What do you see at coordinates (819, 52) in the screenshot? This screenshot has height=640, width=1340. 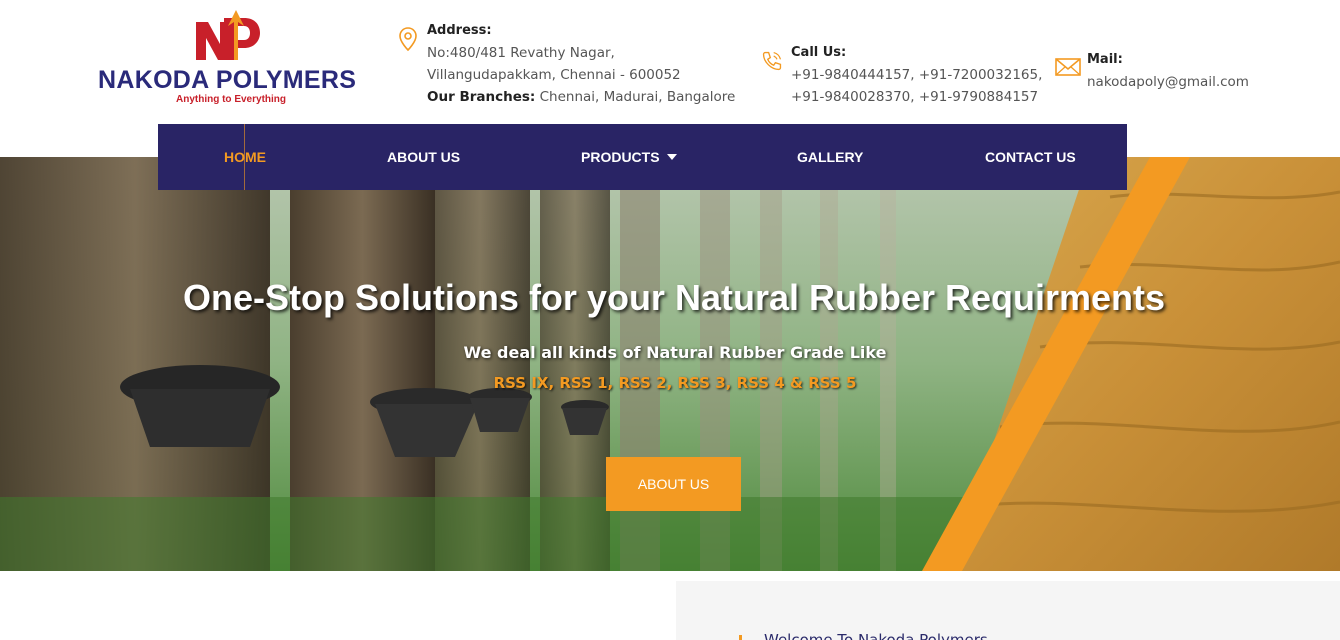 I see `call-label: Call Us:` at bounding box center [819, 52].